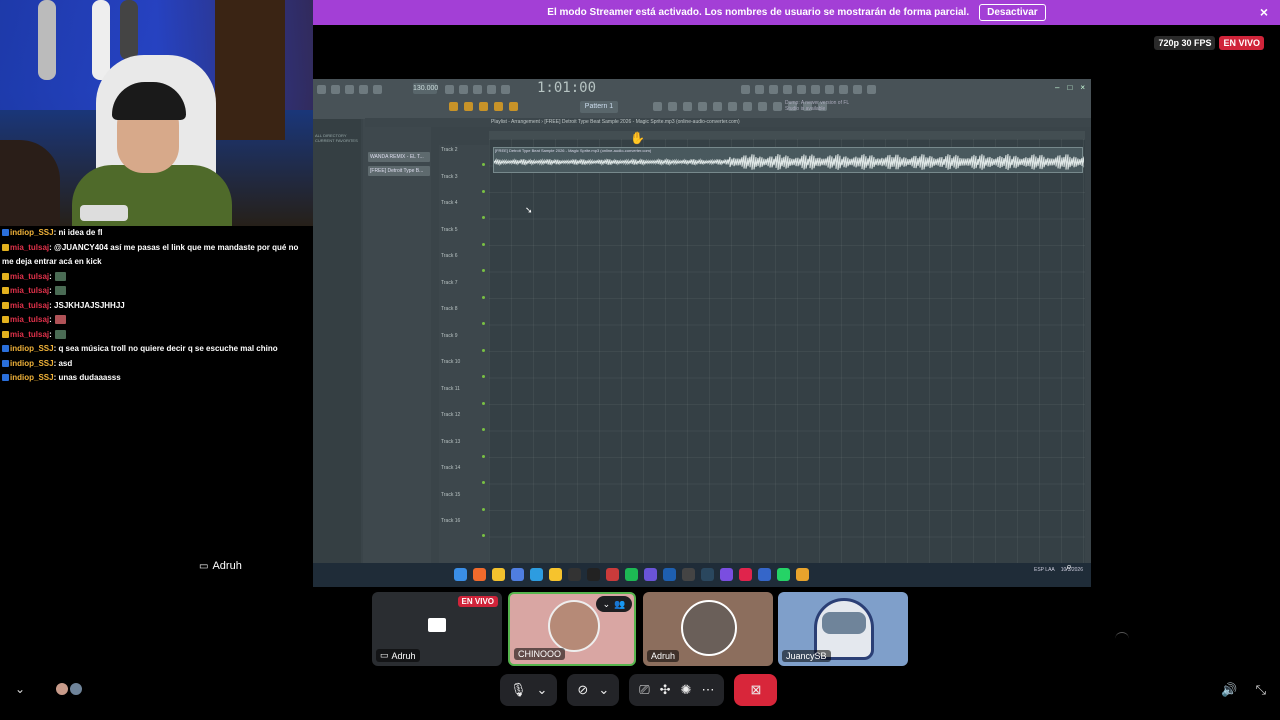 Image resolution: width=1280 pixels, height=720 pixels. Describe the element at coordinates (540, 654) in the screenshot. I see `participant-name: CHINOOO` at that location.